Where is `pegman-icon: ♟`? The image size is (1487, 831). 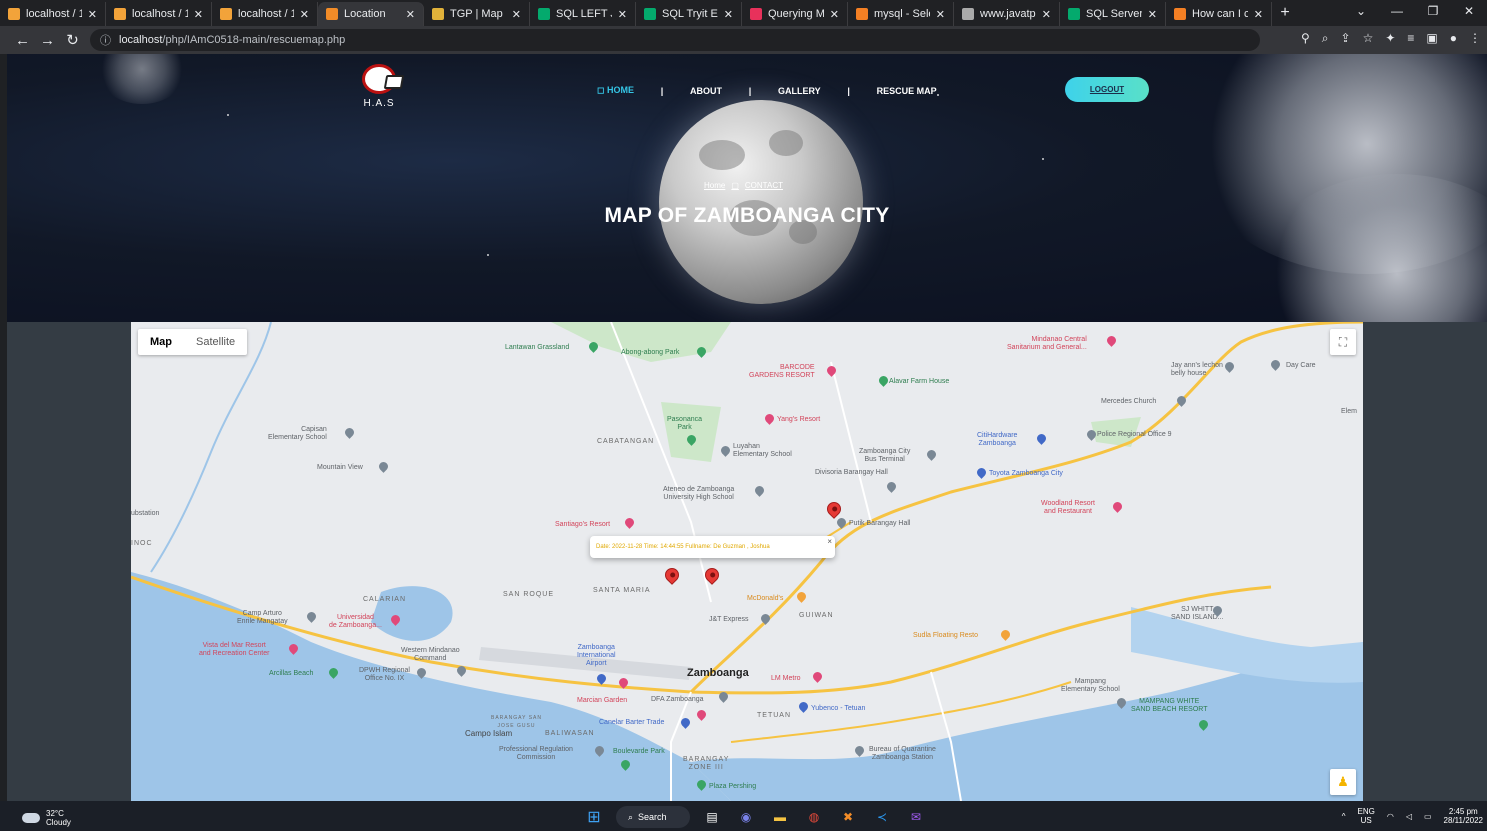 pegman-icon: ♟ is located at coordinates (1343, 782).